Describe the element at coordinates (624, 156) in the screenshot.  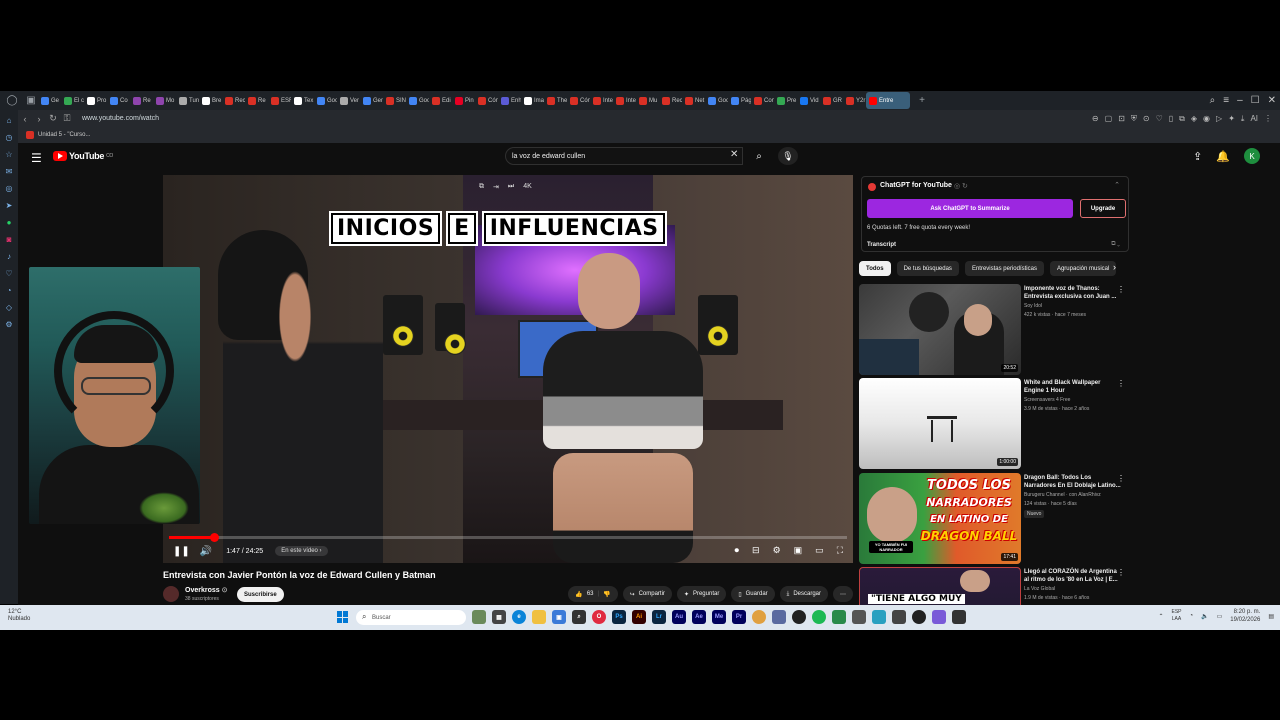
I see `search-input: la voz de edward cullen` at that location.